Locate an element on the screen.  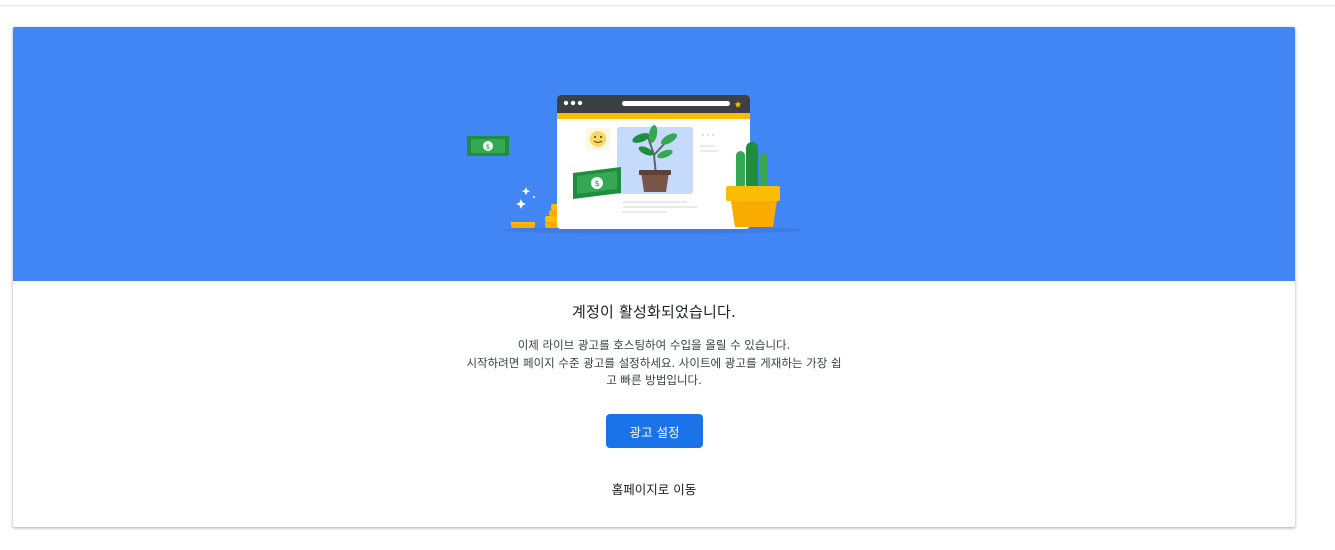
go-to-homepage-link: 홈페이지로 이동 is located at coordinates (654, 488).